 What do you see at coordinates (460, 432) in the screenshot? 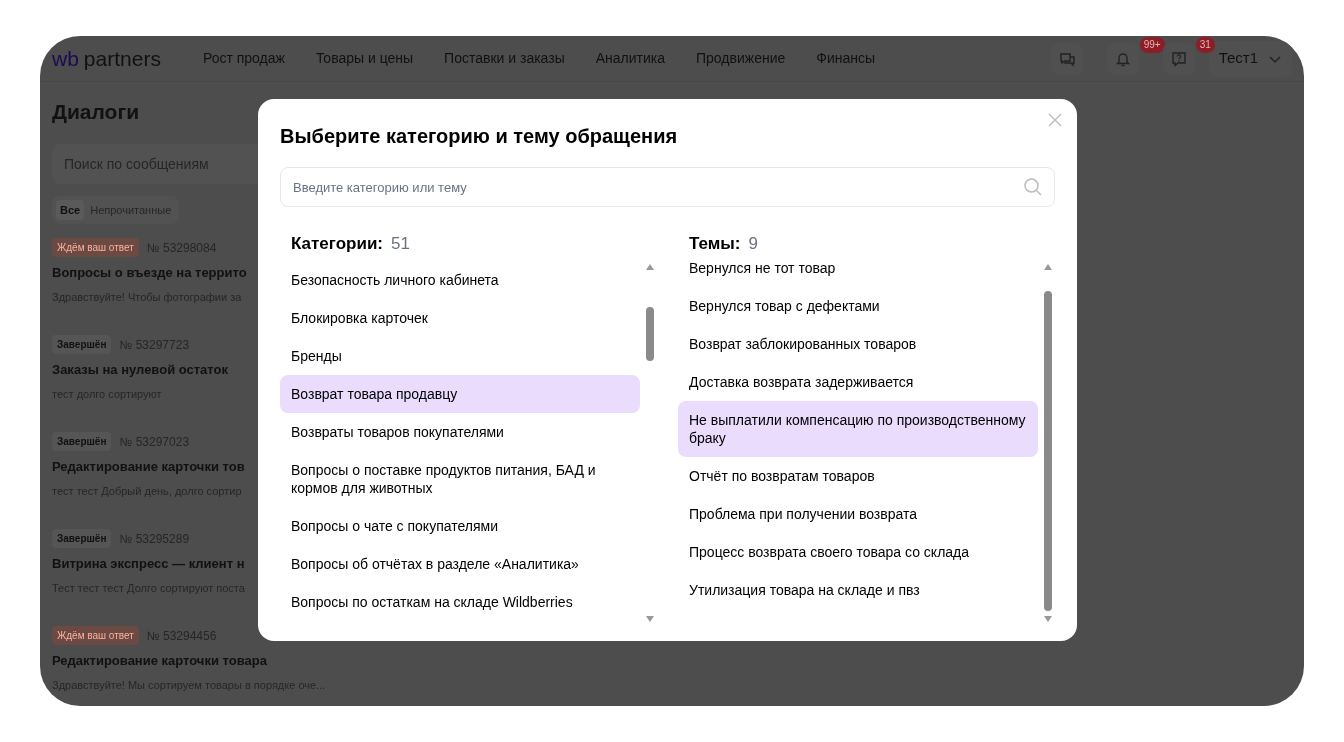
I see `category-item: Возвраты товаров покупателями` at bounding box center [460, 432].